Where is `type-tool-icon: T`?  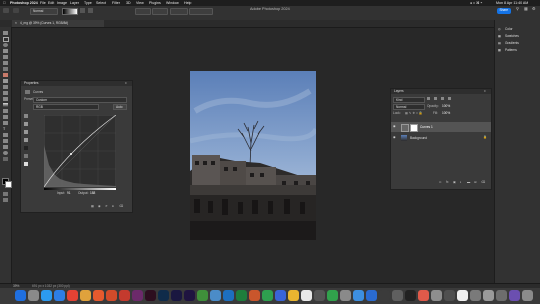 type-tool-icon: T is located at coordinates (5, 129).